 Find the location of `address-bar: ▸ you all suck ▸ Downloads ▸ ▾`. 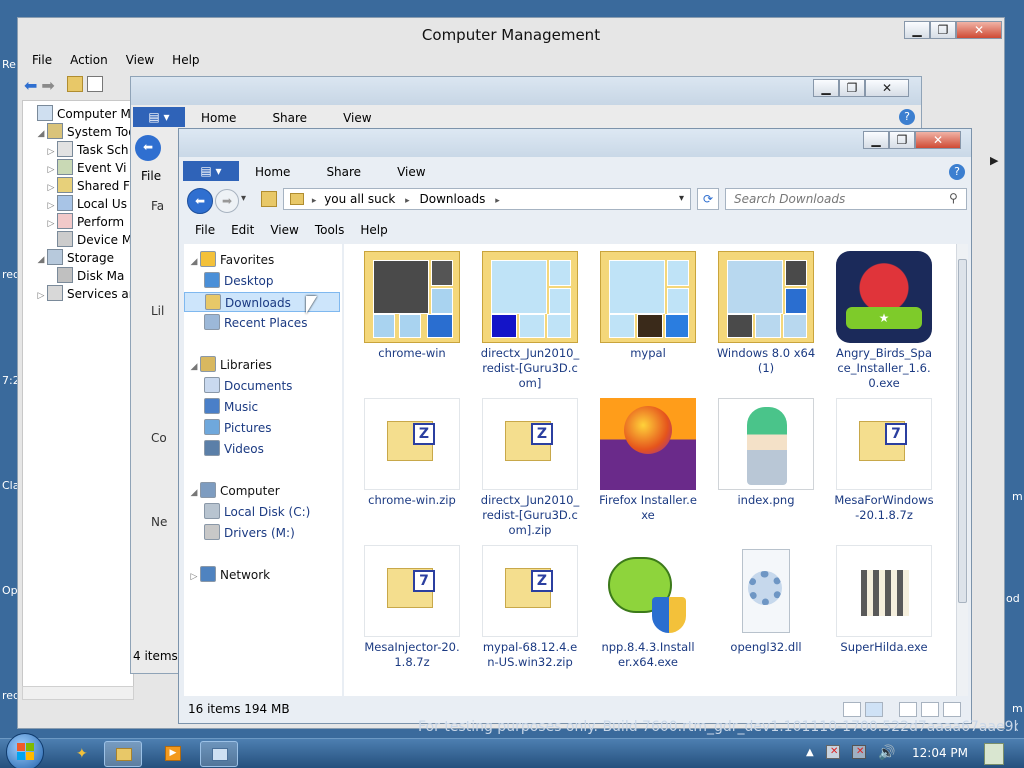

address-bar: ▸ you all suck ▸ Downloads ▸ ▾ is located at coordinates (487, 199).